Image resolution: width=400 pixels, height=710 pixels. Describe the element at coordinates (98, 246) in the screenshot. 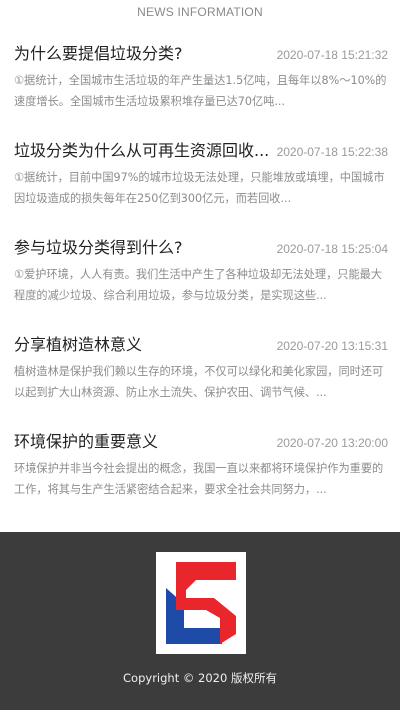

I see `news-title: 参与垃圾分类得到什么?` at that location.